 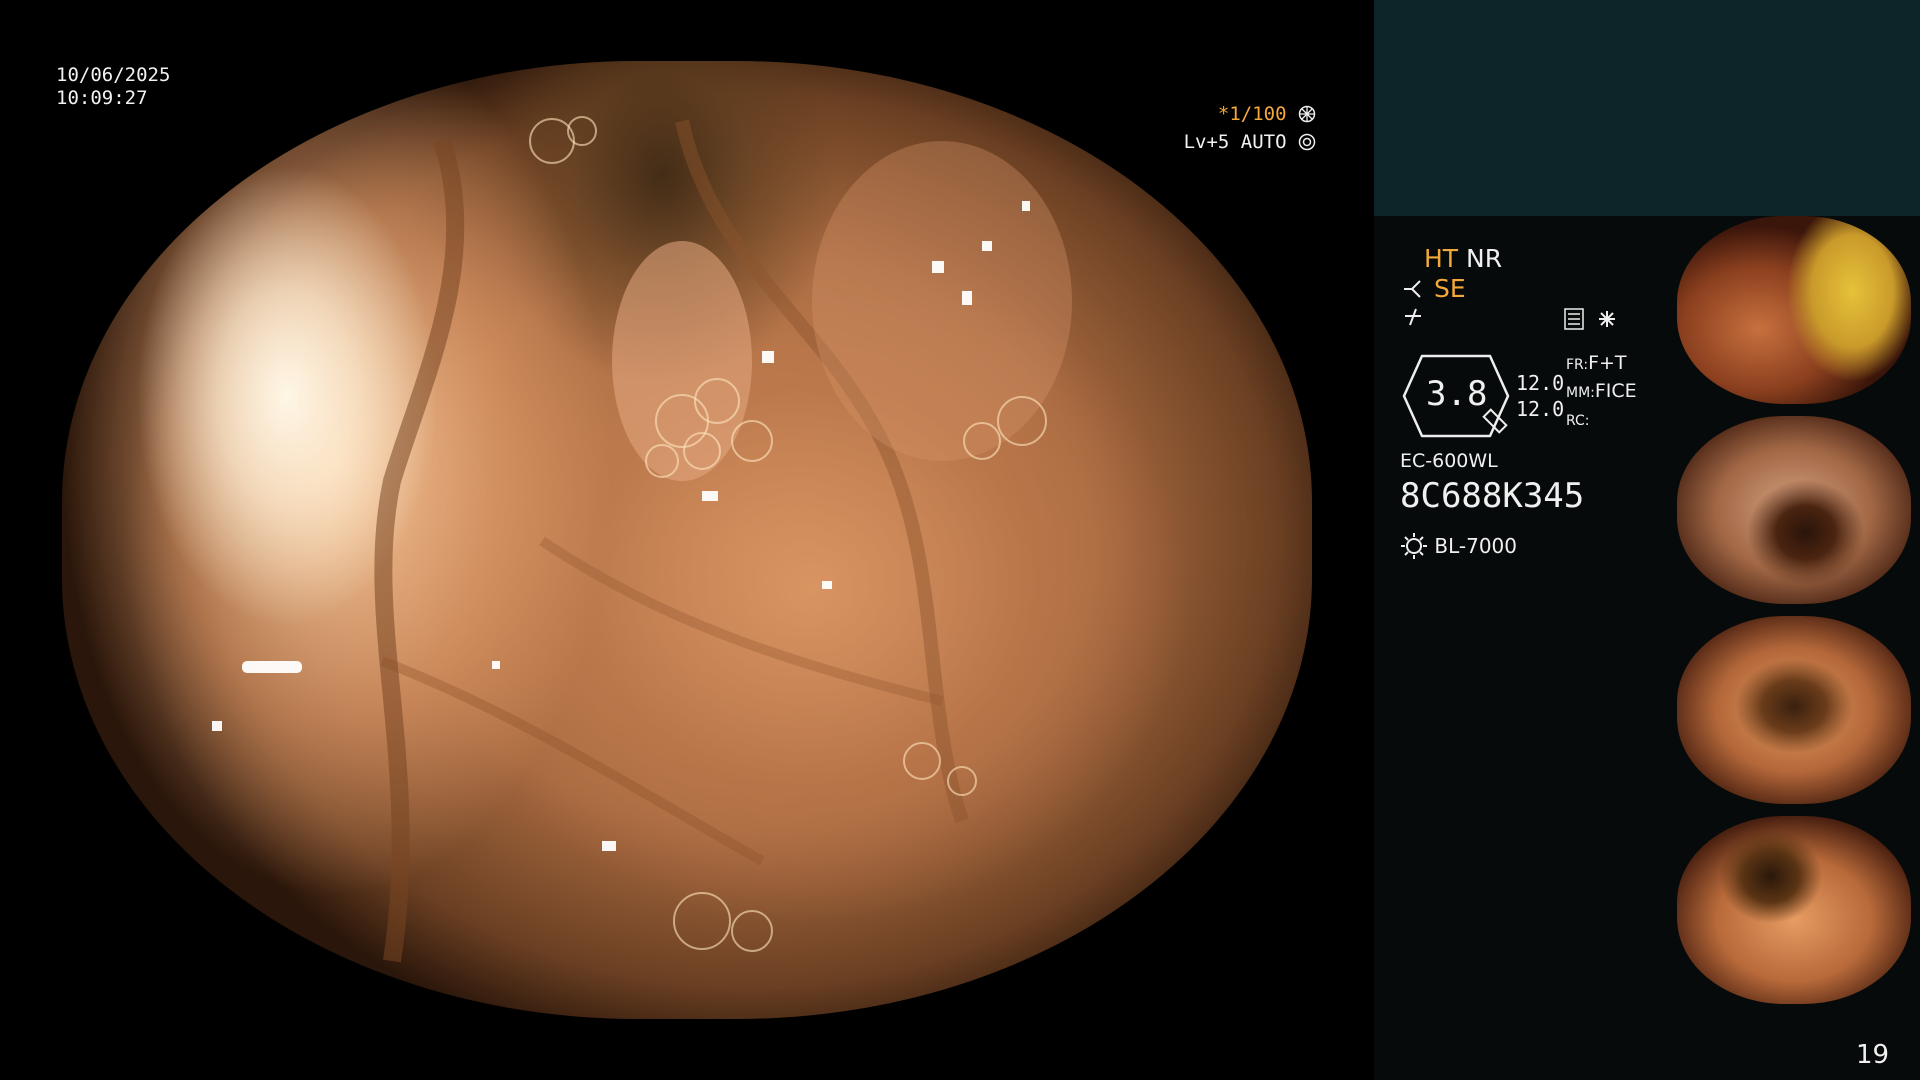 What do you see at coordinates (1540, 383) in the screenshot?
I see `value-1: 12.0` at bounding box center [1540, 383].